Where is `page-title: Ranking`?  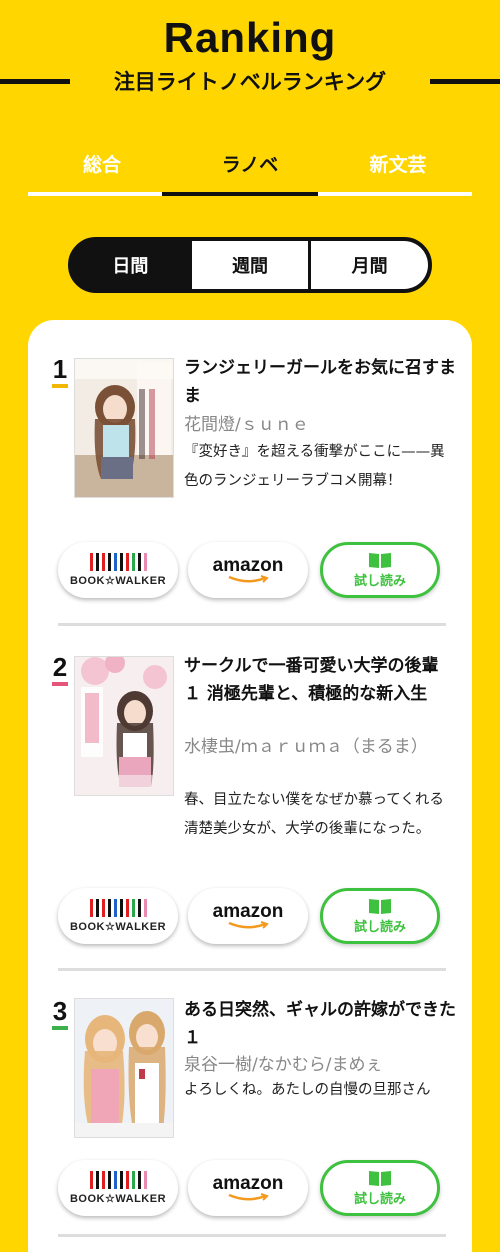
page-title: Ranking is located at coordinates (250, 37).